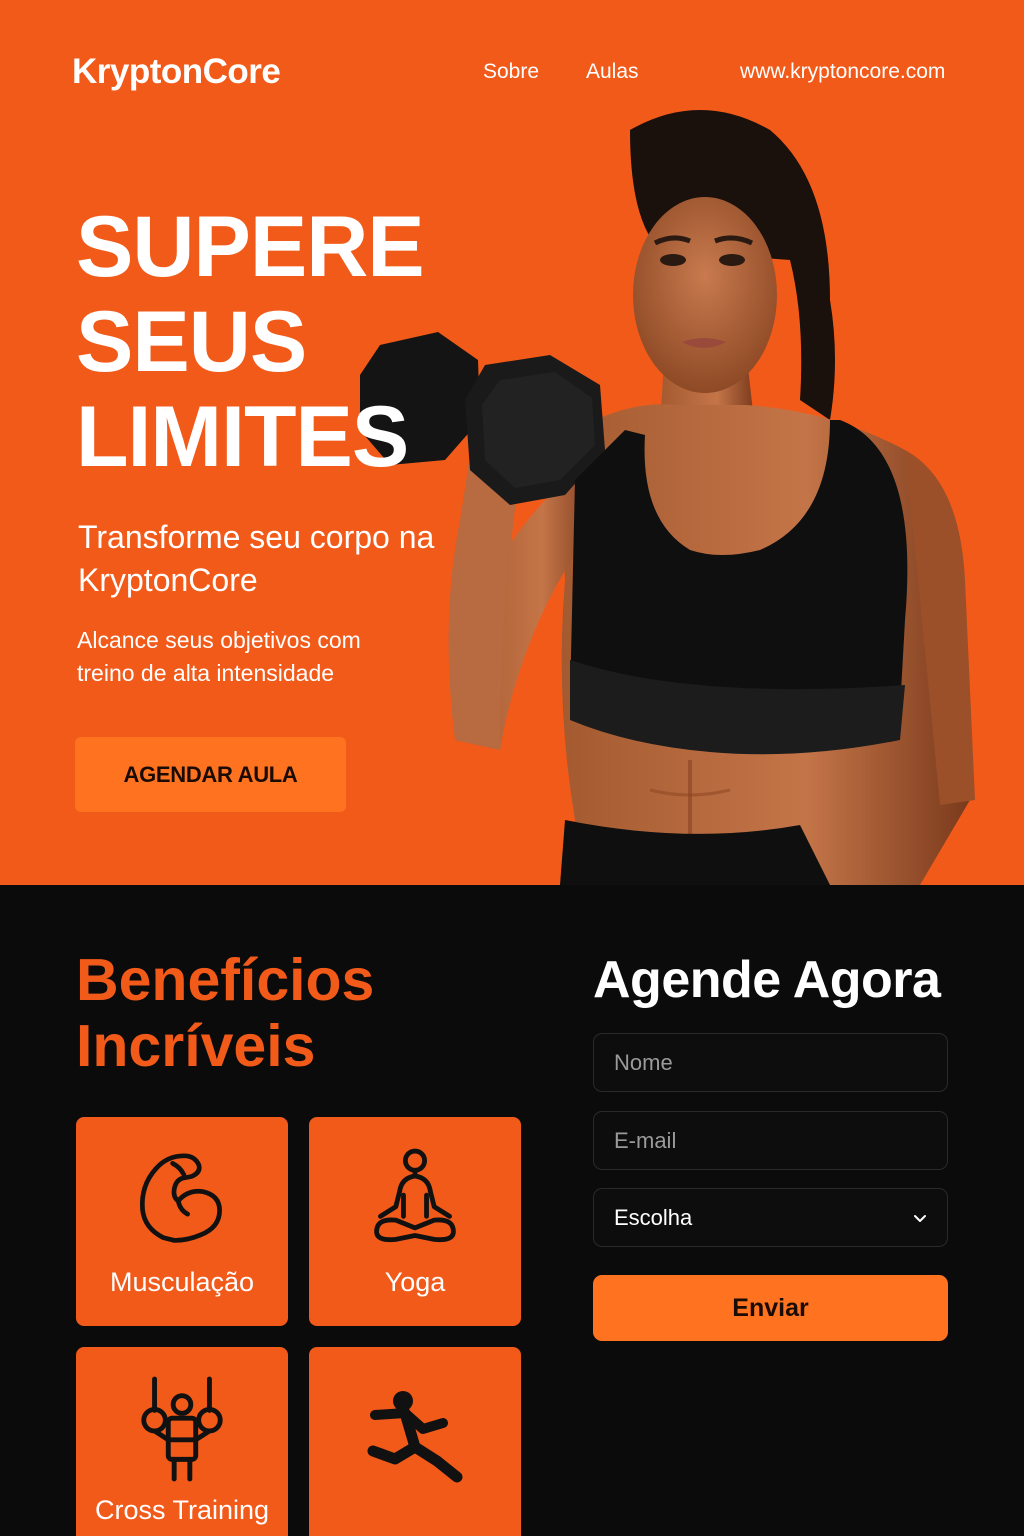  Describe the element at coordinates (191, 342) in the screenshot. I see `headline-line: SEUS` at that location.